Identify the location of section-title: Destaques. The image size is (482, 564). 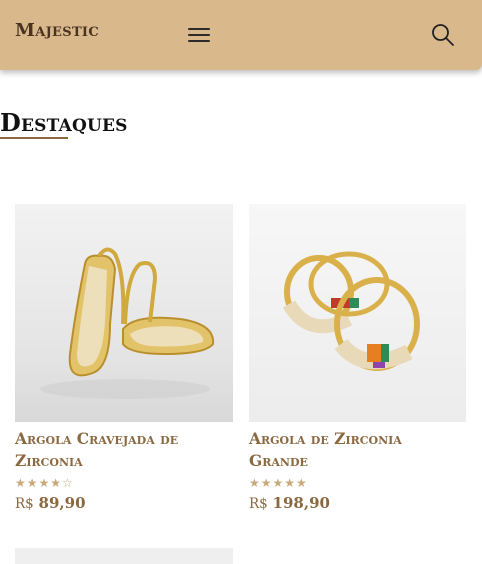
(64, 122).